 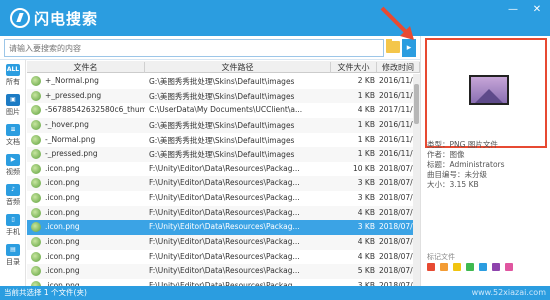 I want to click on file-size-cell: 5 KB, so click(x=366, y=271).